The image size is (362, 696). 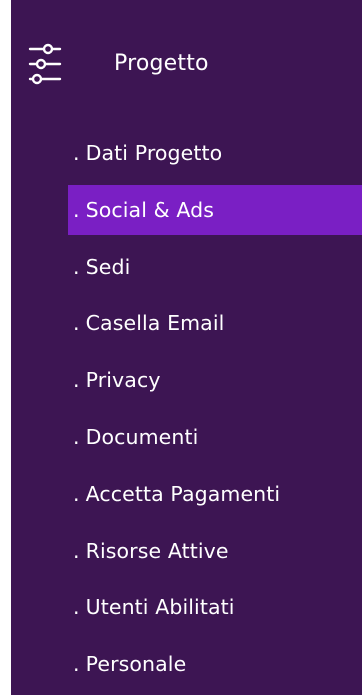 I want to click on menu-item-risorse-attive: . Risorse Attive, so click(x=215, y=551).